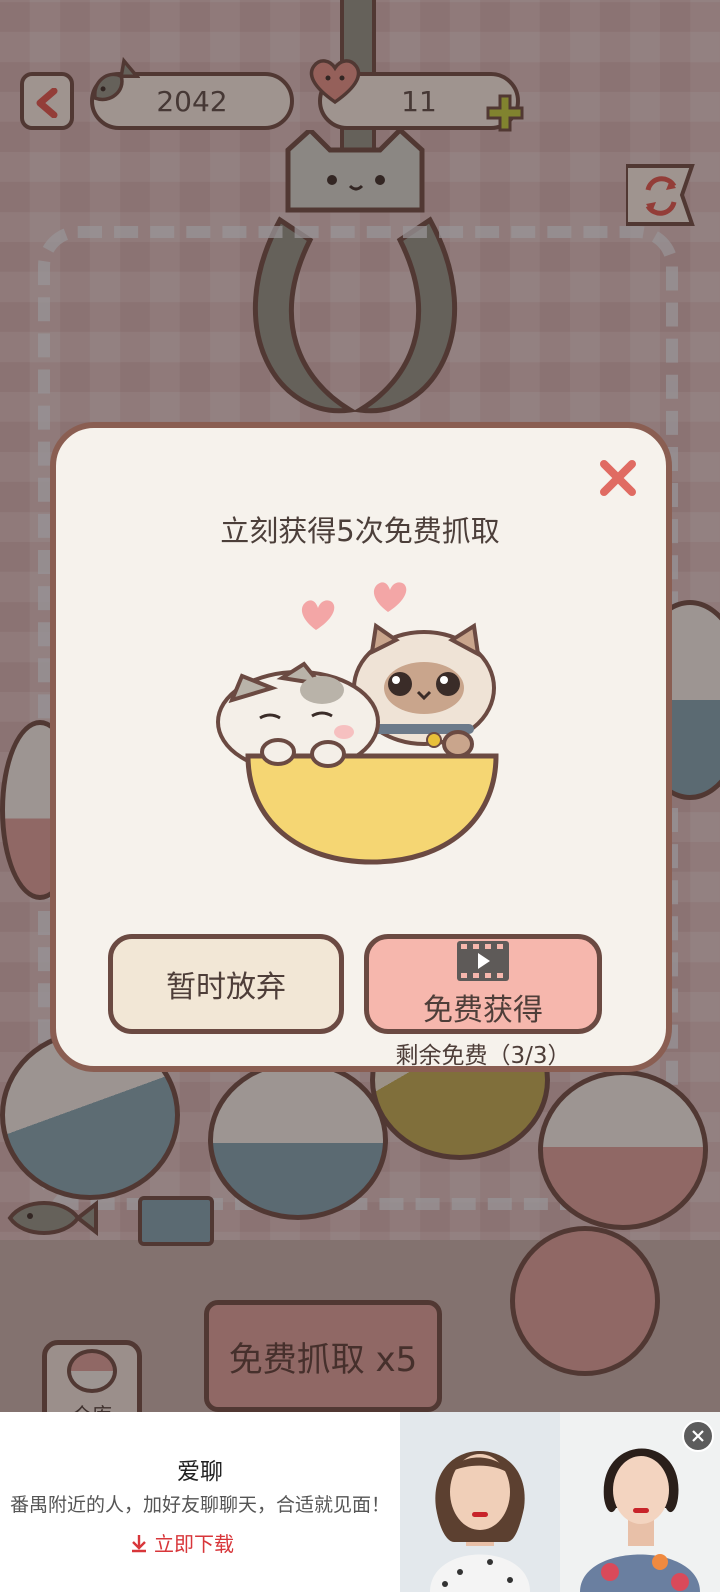 The height and width of the screenshot is (1592, 720). I want to click on woman-portrait-image, so click(480, 1502).